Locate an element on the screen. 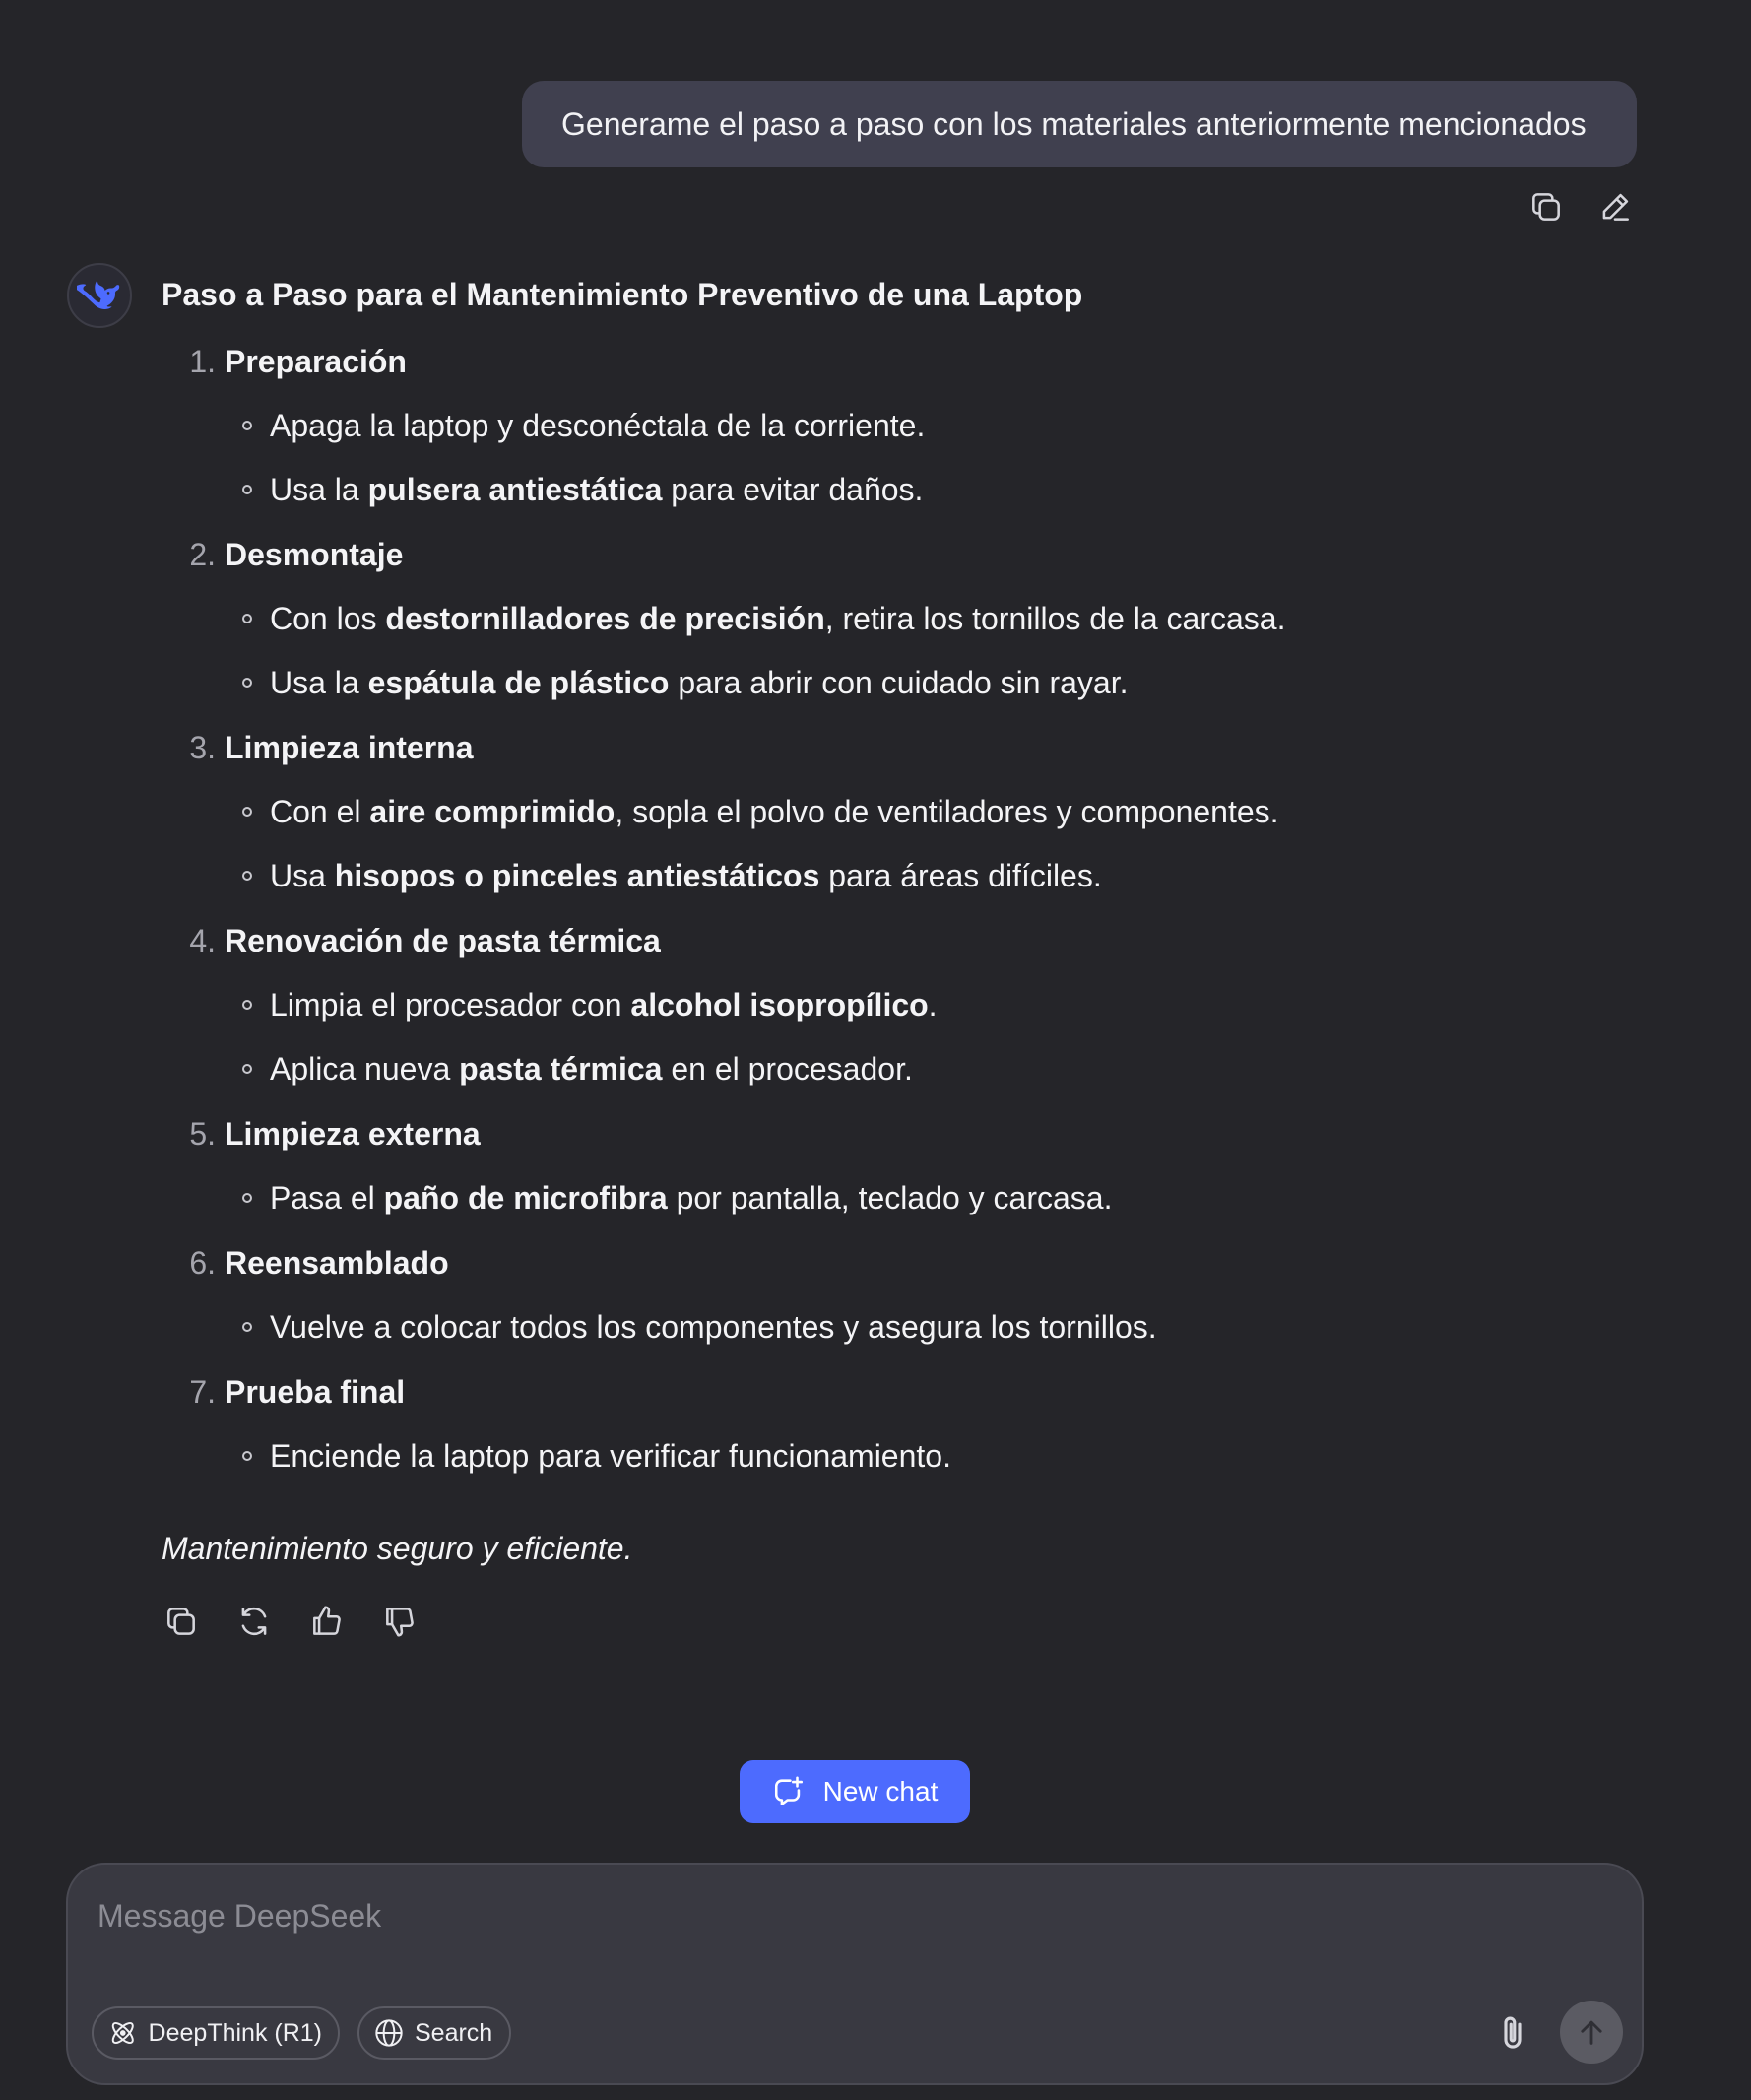 The height and width of the screenshot is (2100, 1751). edit-icon is located at coordinates (1615, 207).